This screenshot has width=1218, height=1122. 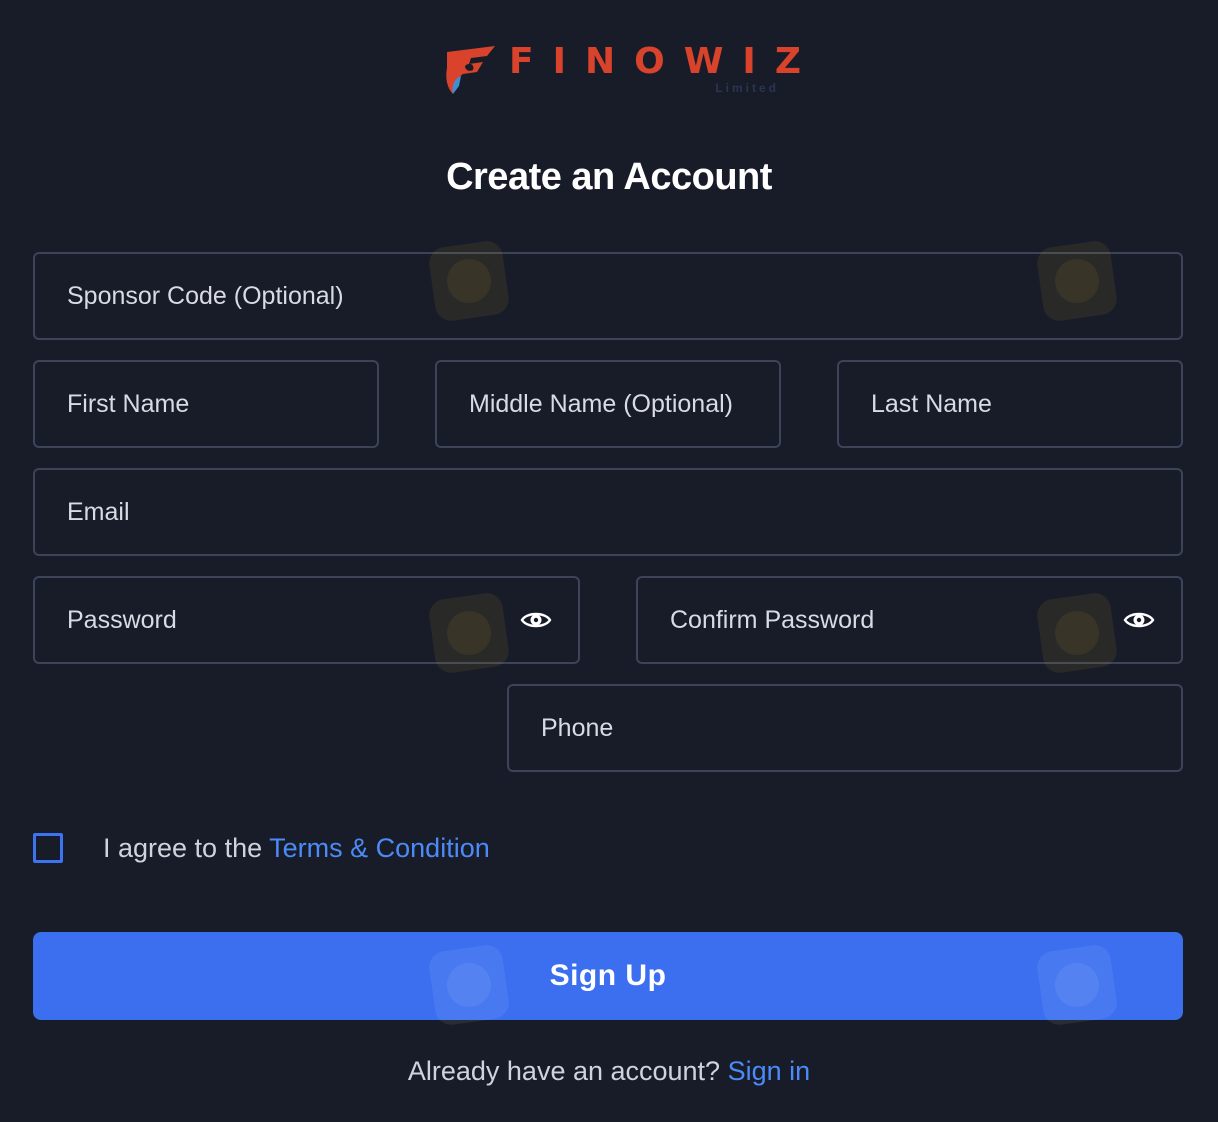 I want to click on page-title: Create an Account, so click(x=609, y=177).